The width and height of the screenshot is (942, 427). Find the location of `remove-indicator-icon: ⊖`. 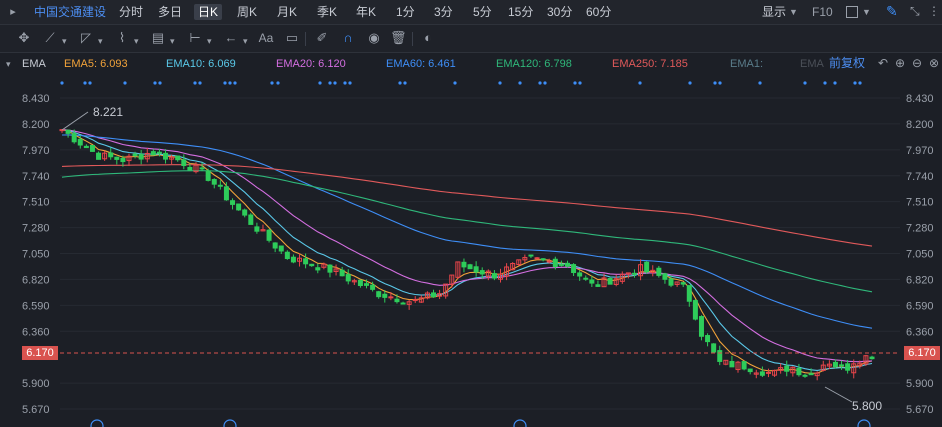

remove-indicator-icon: ⊖ is located at coordinates (917, 63).